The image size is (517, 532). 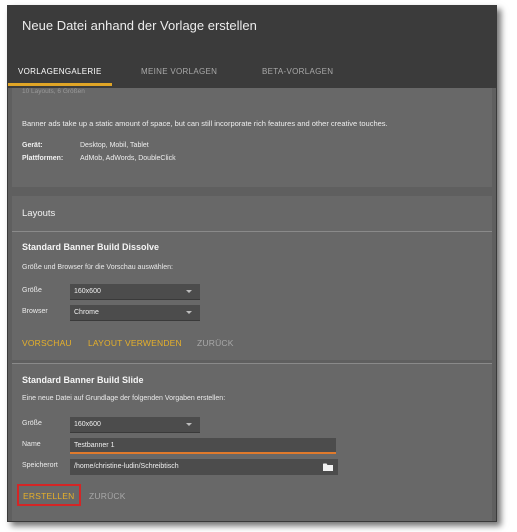 I want to click on location-input: /home/christine-ludin/Schreibtisch, so click(x=204, y=467).